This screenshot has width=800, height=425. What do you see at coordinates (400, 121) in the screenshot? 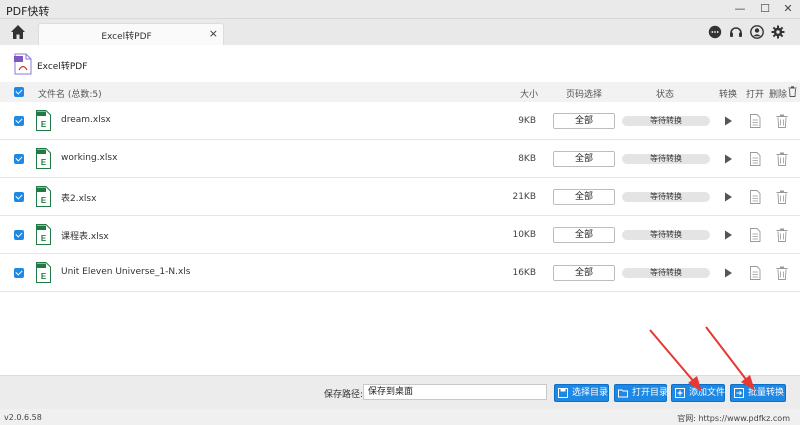
I see `table-row: E dream.xlsx 9KB 全部 等待转换` at bounding box center [400, 121].